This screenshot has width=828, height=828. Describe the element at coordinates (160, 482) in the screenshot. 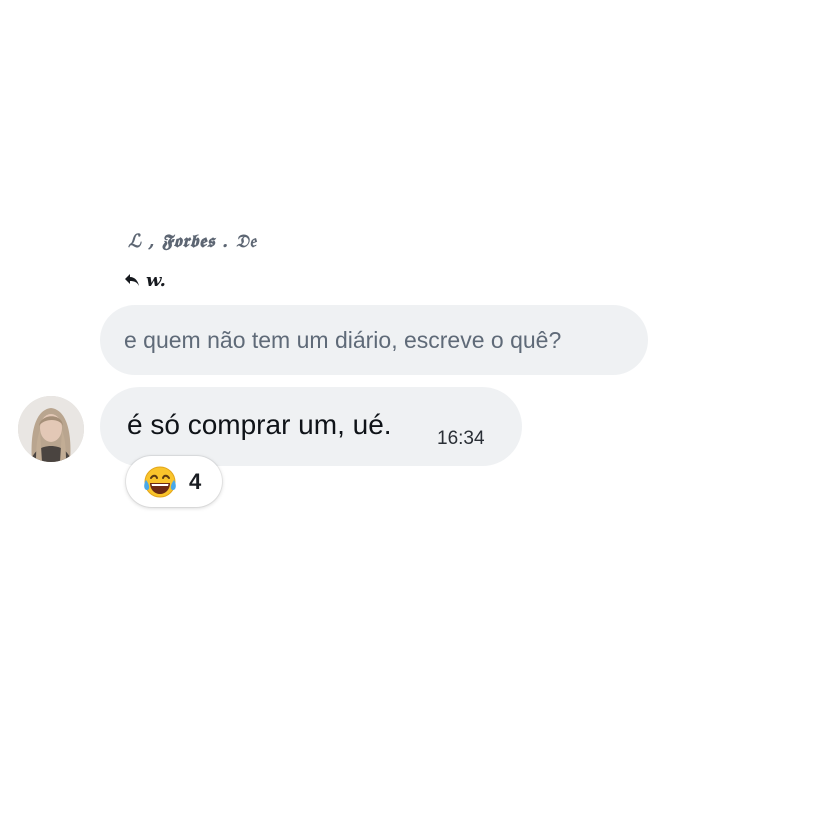

I see `face-with-tears-of-joy-icon` at that location.